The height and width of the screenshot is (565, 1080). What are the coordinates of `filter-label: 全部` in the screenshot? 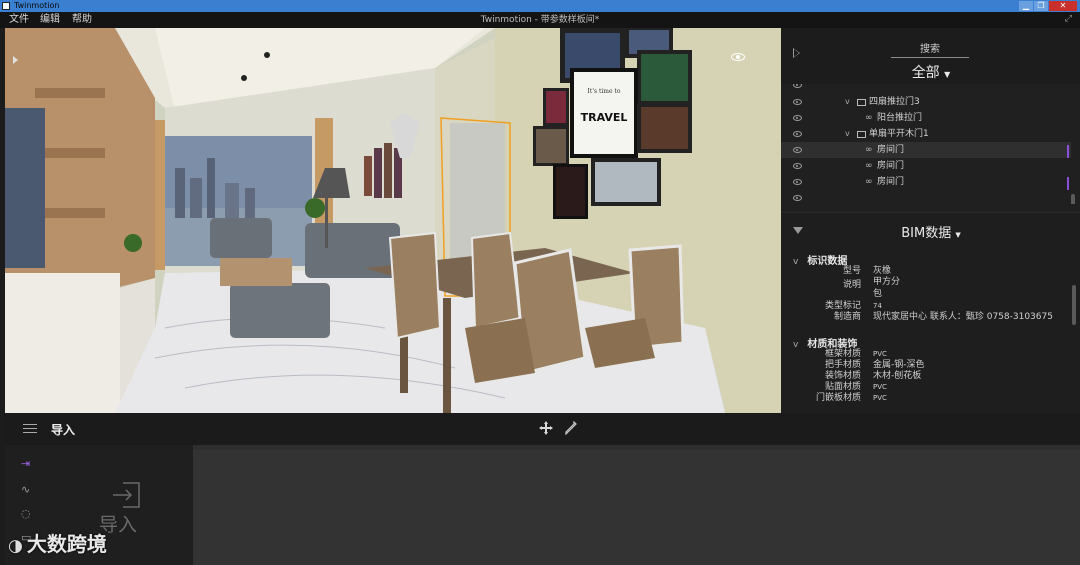 It's located at (925, 73).